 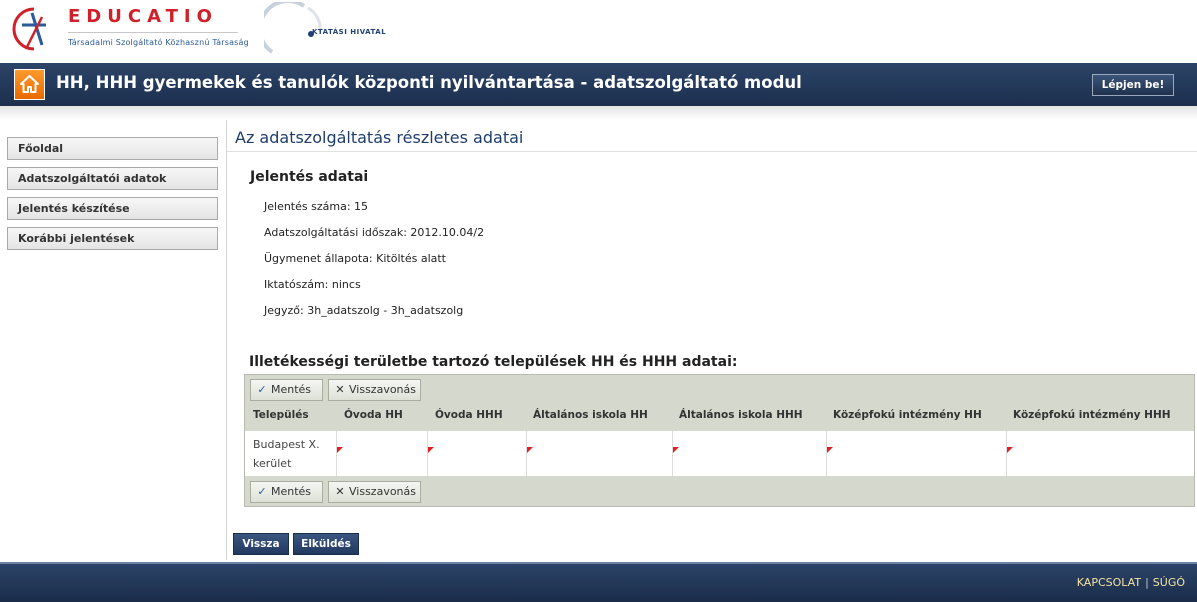 I want to click on field-report-number: Jelentés száma: 15, so click(x=316, y=206).